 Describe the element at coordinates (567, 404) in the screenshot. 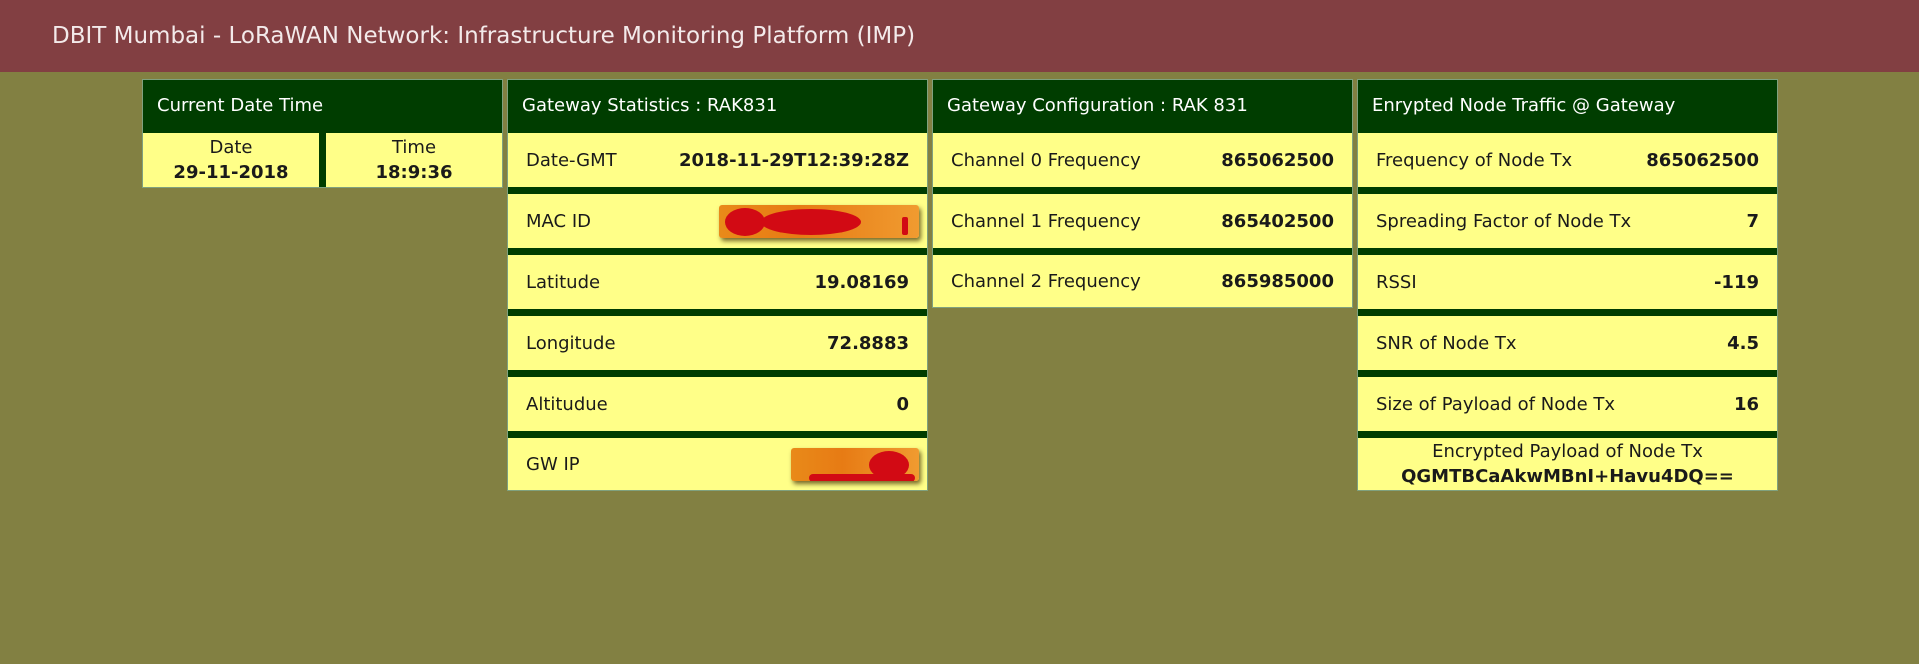

I see `stat-label: Altitudue` at that location.